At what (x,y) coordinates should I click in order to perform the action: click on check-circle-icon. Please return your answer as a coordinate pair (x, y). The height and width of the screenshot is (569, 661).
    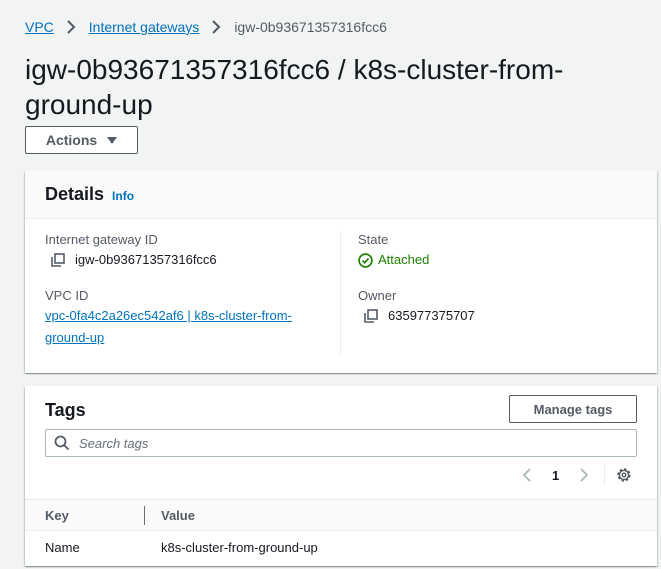
    Looking at the image, I should click on (365, 260).